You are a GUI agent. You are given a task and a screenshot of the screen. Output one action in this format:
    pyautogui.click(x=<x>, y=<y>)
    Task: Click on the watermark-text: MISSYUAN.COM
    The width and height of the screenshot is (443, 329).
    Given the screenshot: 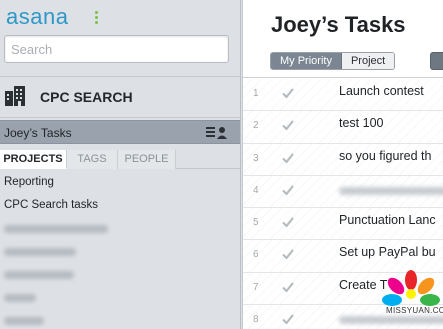 What is the action you would take?
    pyautogui.click(x=414, y=310)
    